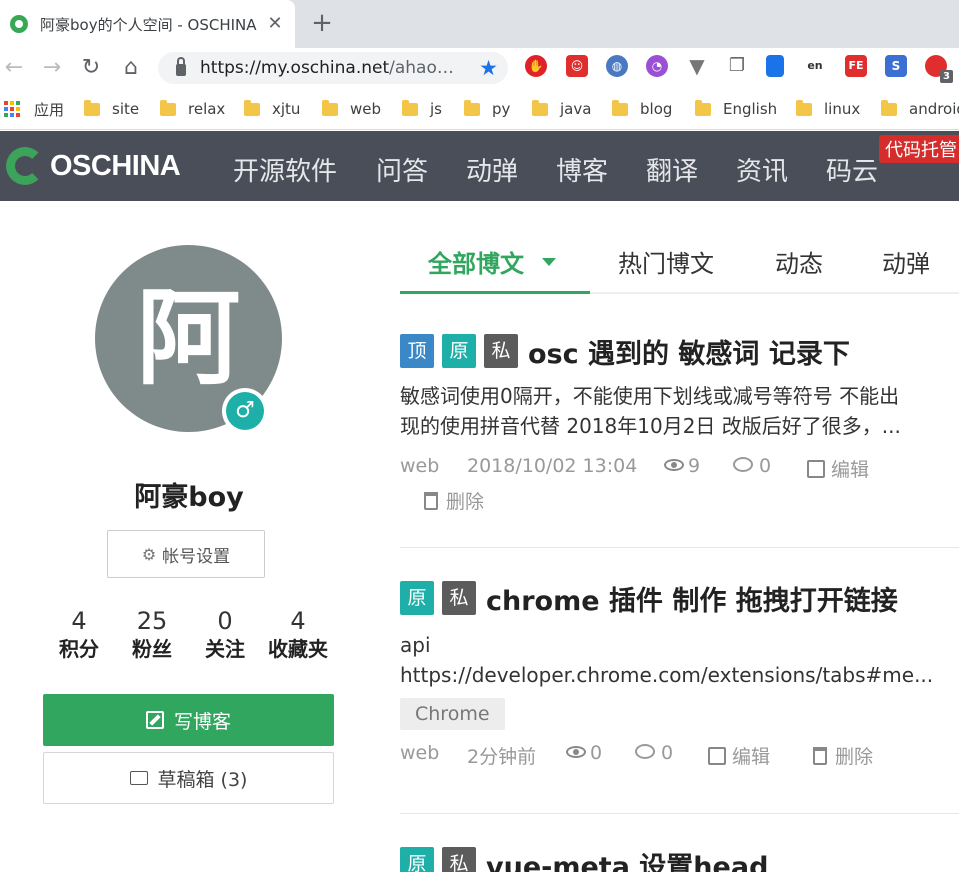 This screenshot has height=872, width=959. Describe the element at coordinates (186, 554) in the screenshot. I see `account-settings-button: ⚙ 帐号设置` at that location.